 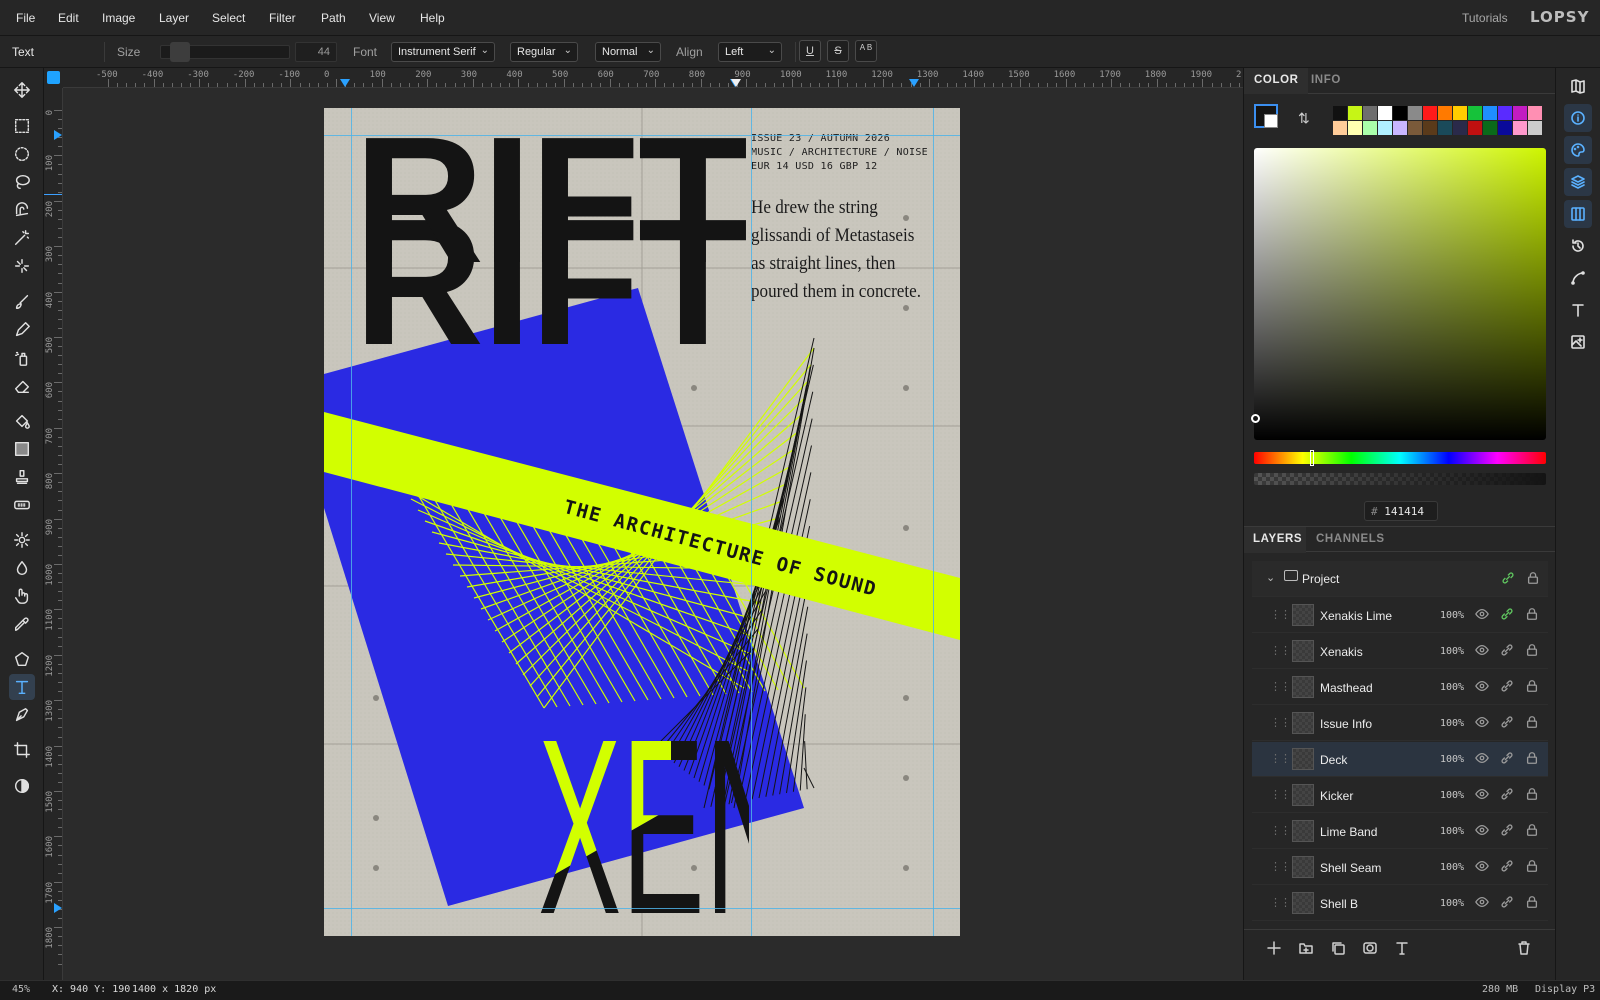 What do you see at coordinates (22, 477) in the screenshot?
I see `clone-stamp-icon` at bounding box center [22, 477].